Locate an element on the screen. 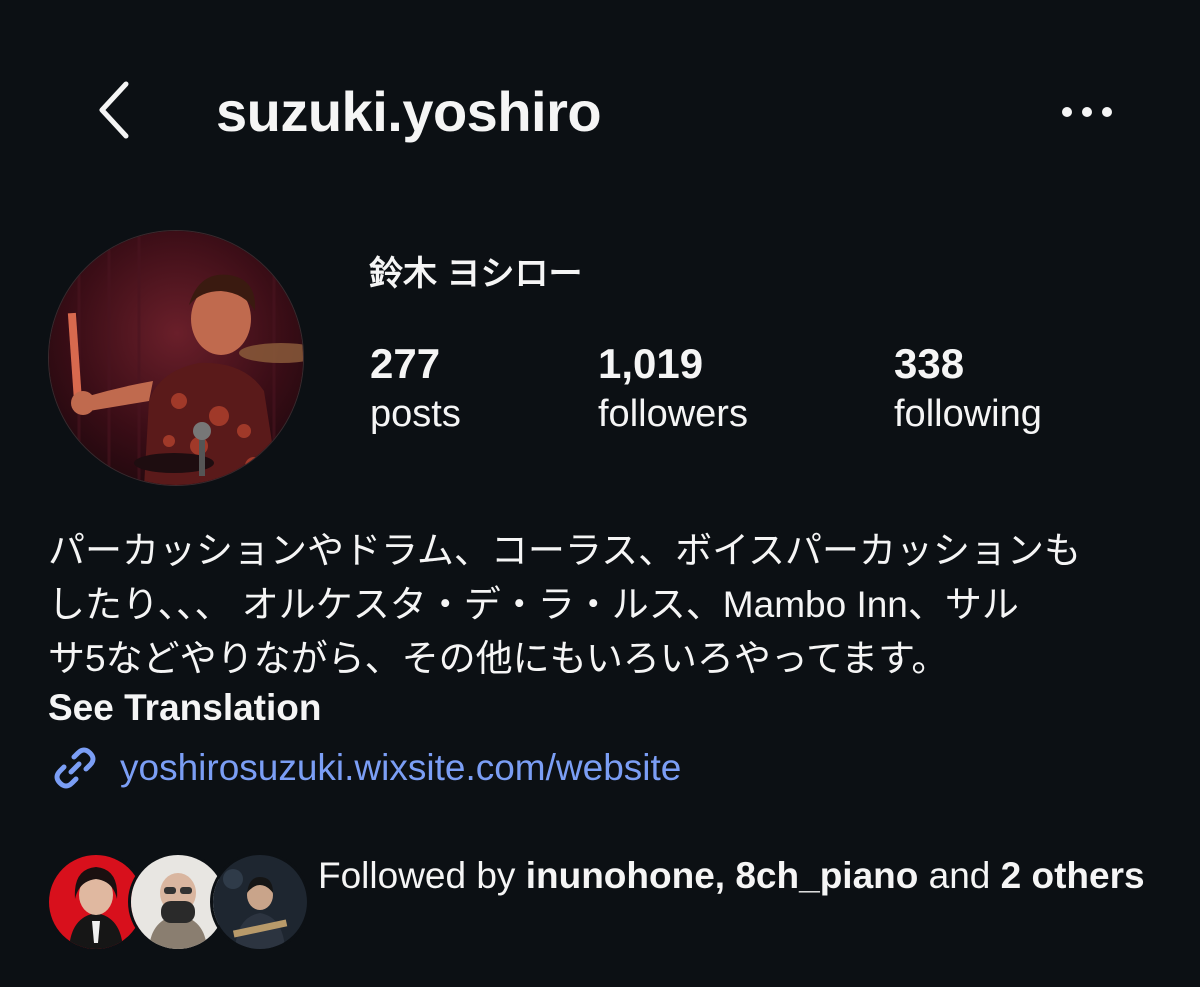 The image size is (1200, 987). website-link: yoshirosuzuki.wixsite.com/website is located at coordinates (364, 768).